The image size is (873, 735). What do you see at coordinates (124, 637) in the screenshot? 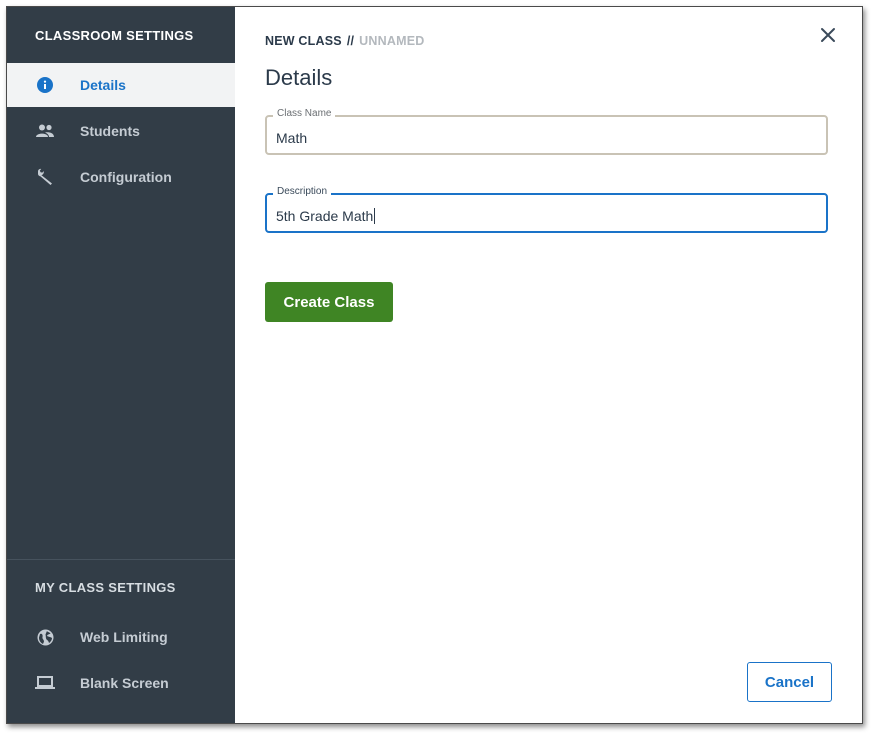
I see `sidebar-item-label: Web Limiting` at bounding box center [124, 637].